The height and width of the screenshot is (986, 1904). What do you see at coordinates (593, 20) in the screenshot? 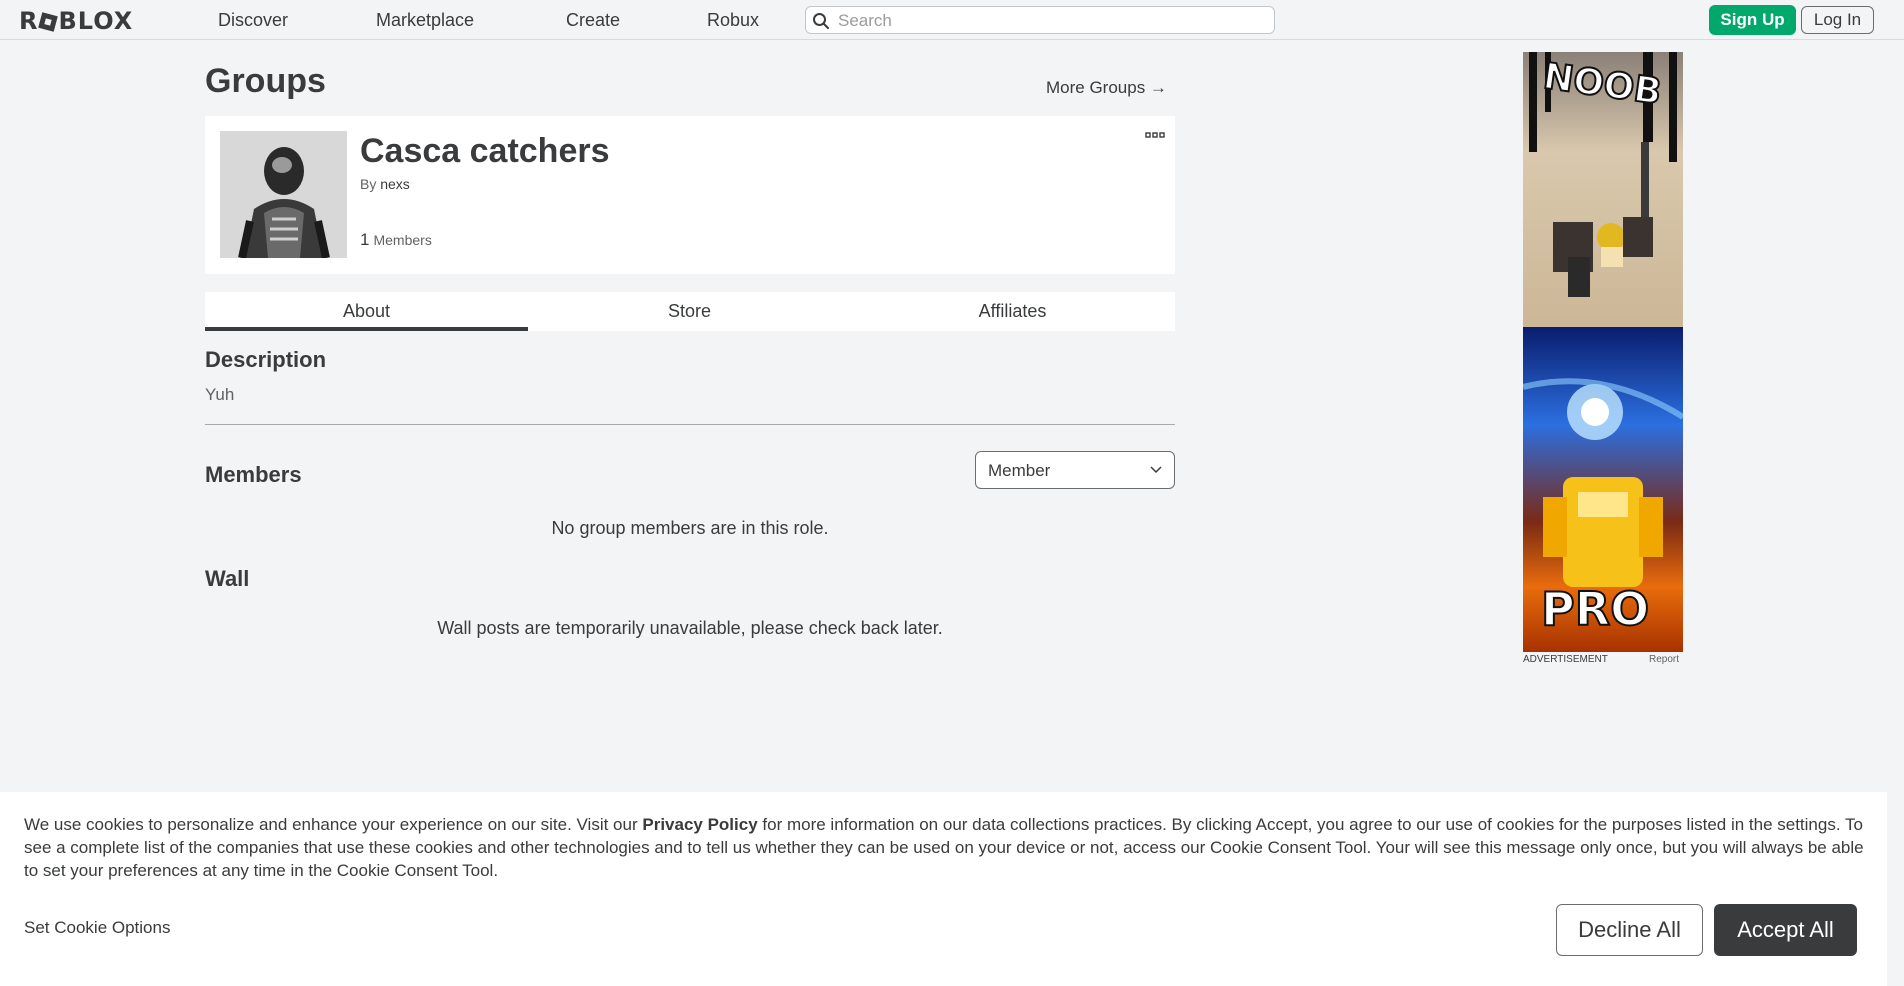
I see `nav-create: Create` at bounding box center [593, 20].